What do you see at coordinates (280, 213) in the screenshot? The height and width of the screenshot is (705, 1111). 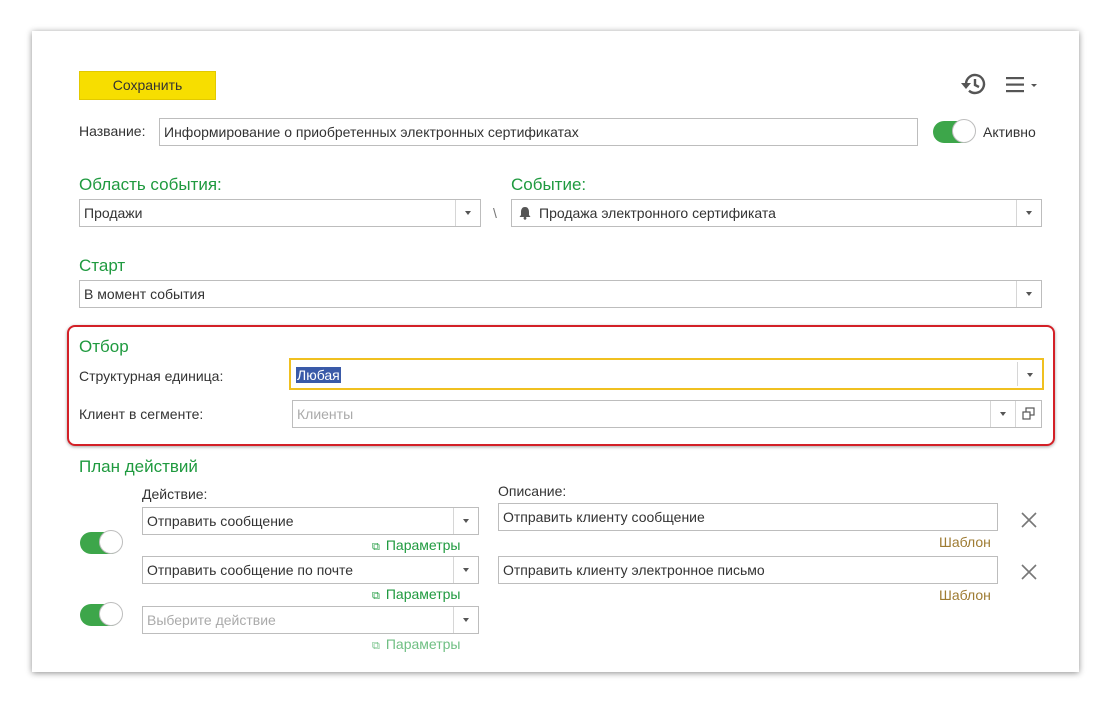 I see `event-area-select: Продажи` at bounding box center [280, 213].